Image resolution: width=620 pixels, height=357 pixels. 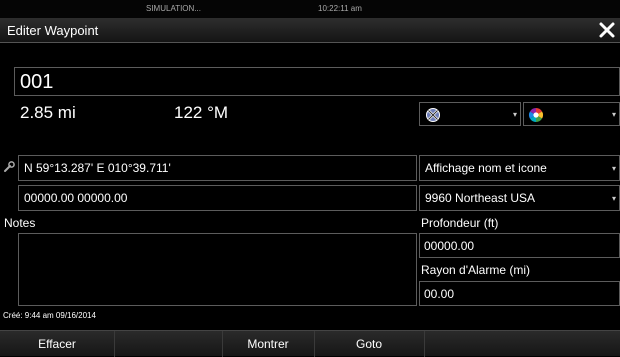 What do you see at coordinates (48, 112) in the screenshot?
I see `distance-value: 2.85 mi` at bounding box center [48, 112].